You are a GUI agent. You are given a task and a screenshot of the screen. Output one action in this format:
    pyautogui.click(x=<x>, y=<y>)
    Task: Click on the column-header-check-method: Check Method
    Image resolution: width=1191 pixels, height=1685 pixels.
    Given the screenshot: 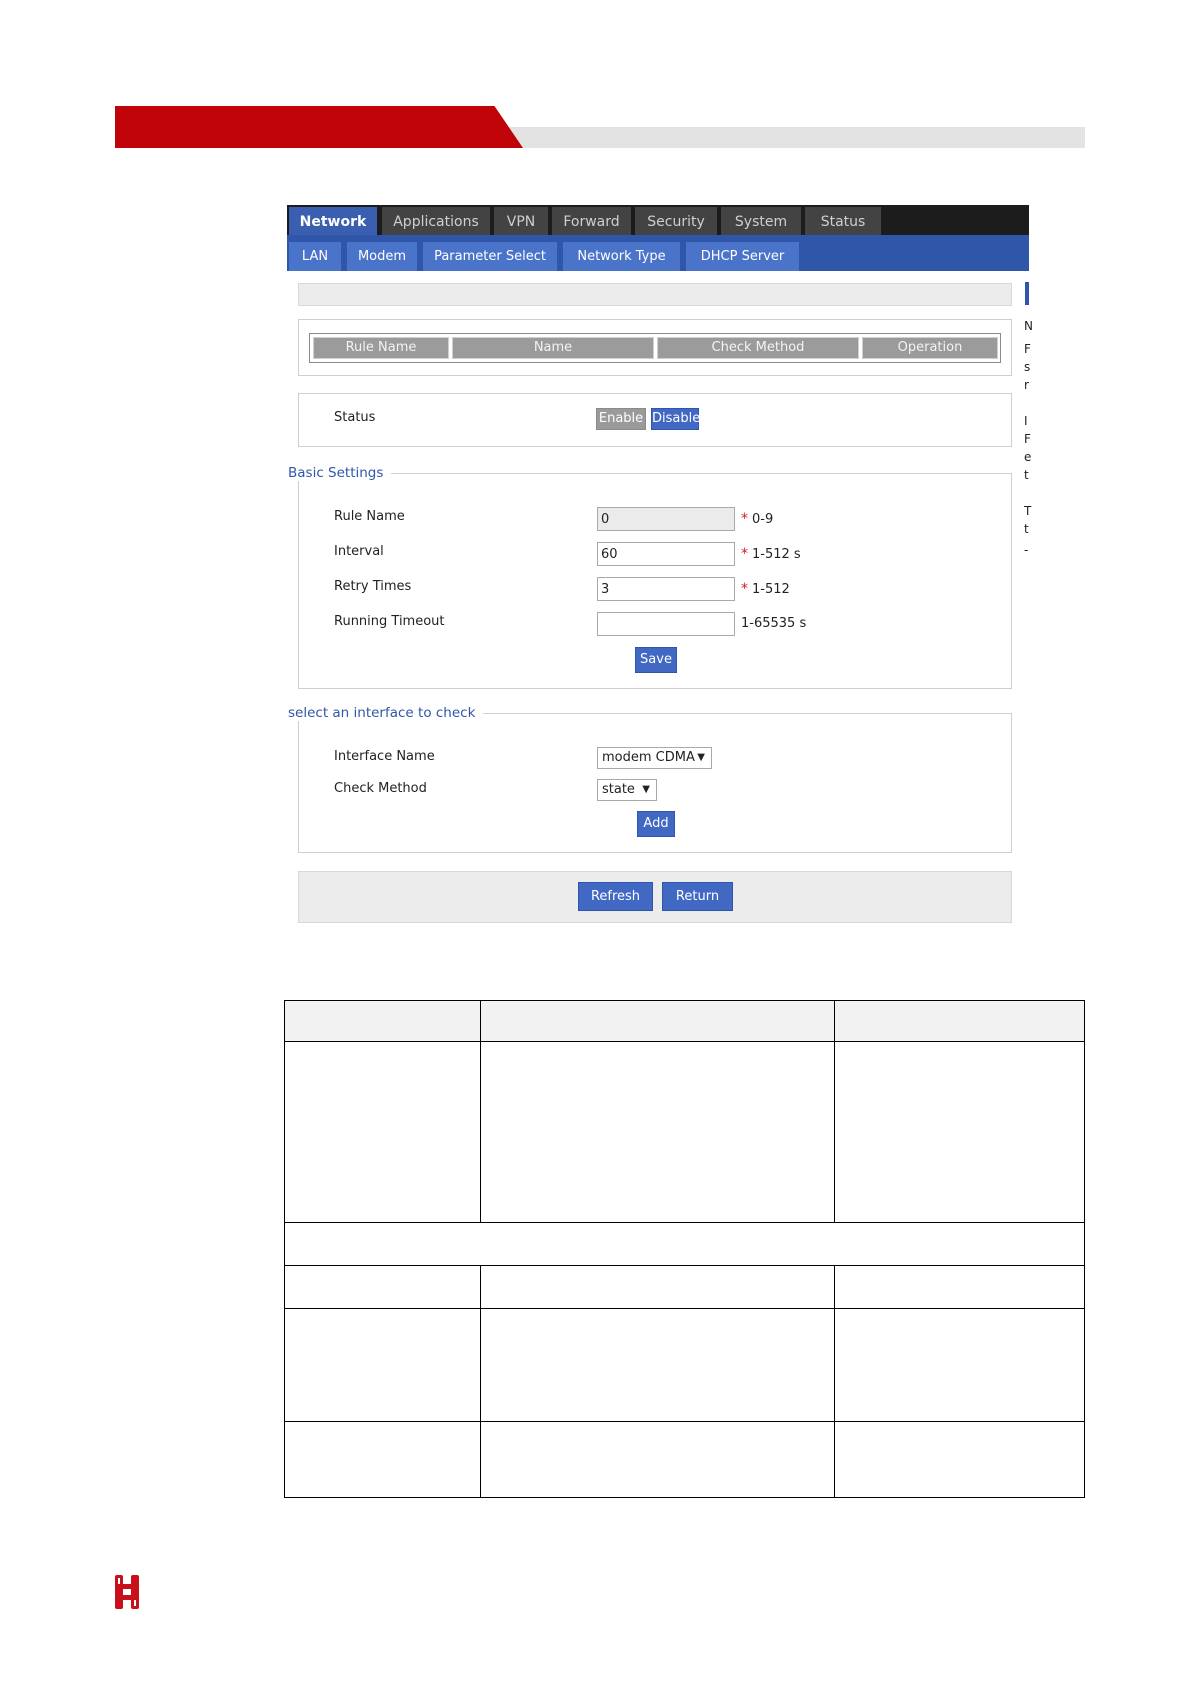 What is the action you would take?
    pyautogui.click(x=758, y=348)
    